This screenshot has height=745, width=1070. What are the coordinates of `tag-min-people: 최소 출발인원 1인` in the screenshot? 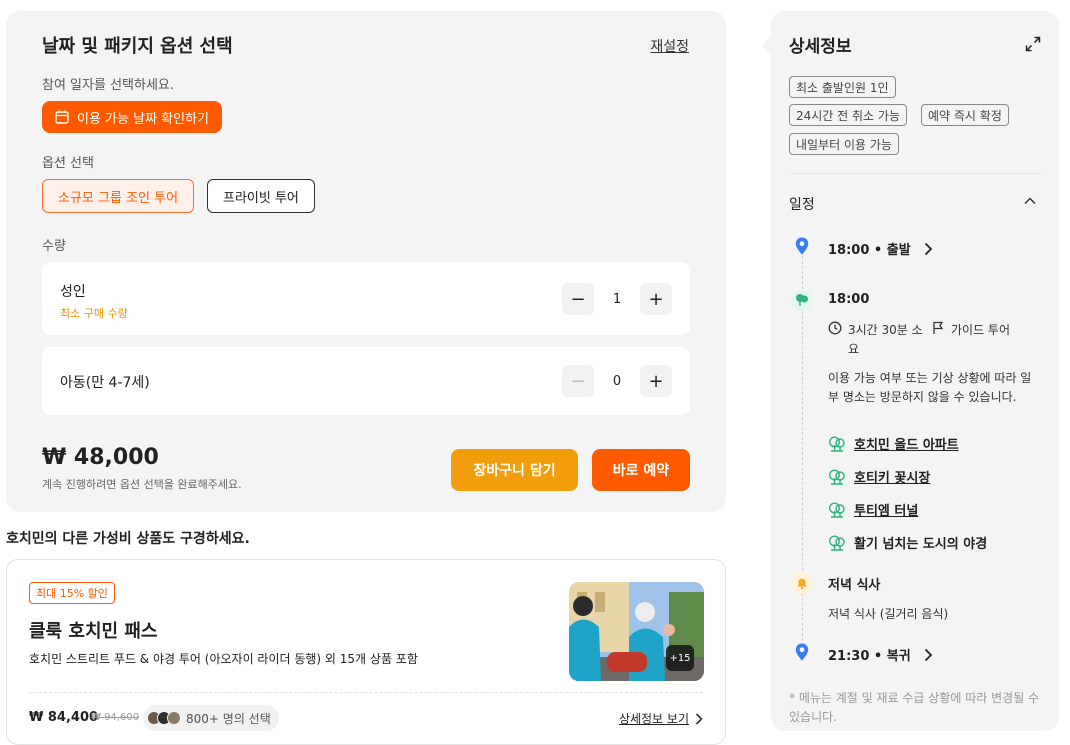 It's located at (842, 87).